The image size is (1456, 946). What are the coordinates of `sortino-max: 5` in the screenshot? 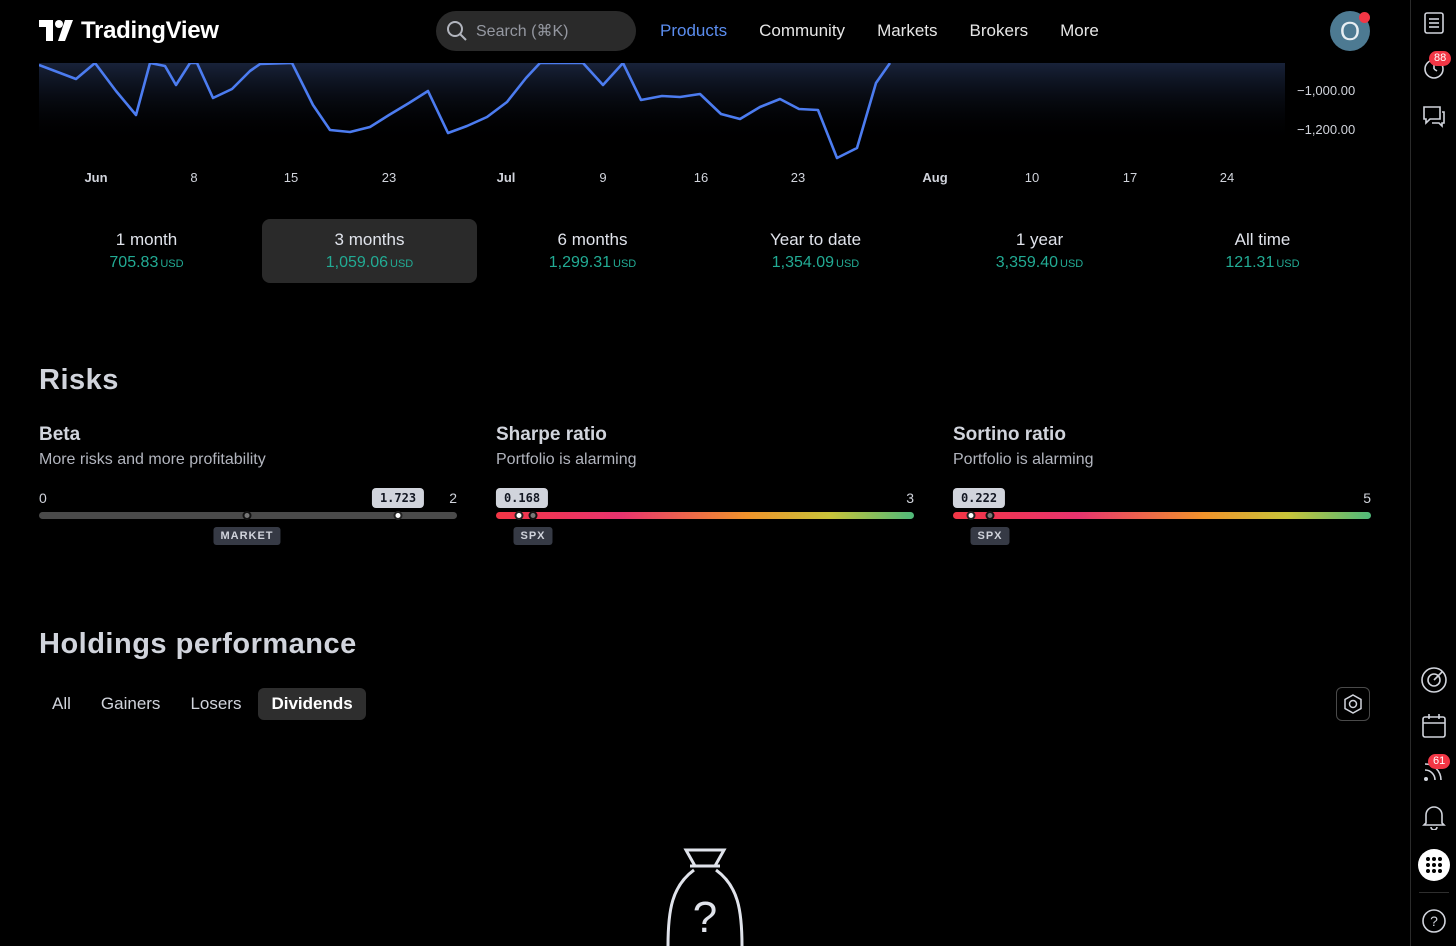 It's located at (1367, 498).